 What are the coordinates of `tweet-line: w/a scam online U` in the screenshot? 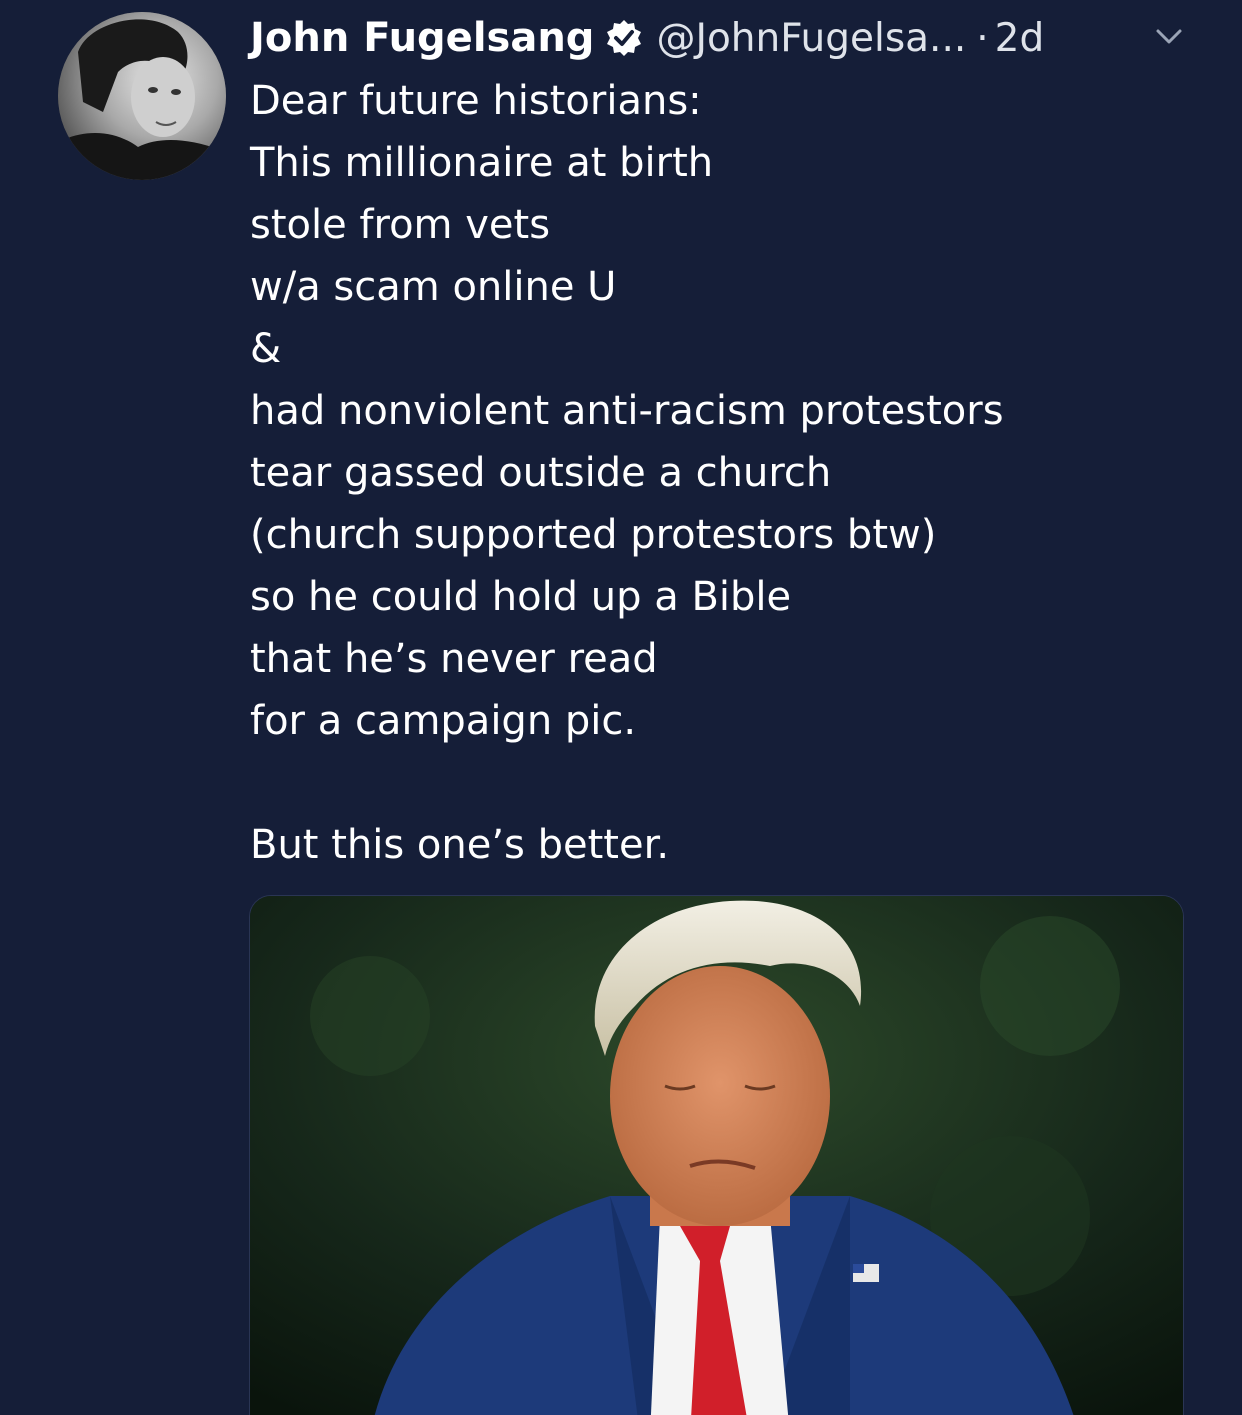 It's located at (433, 287).